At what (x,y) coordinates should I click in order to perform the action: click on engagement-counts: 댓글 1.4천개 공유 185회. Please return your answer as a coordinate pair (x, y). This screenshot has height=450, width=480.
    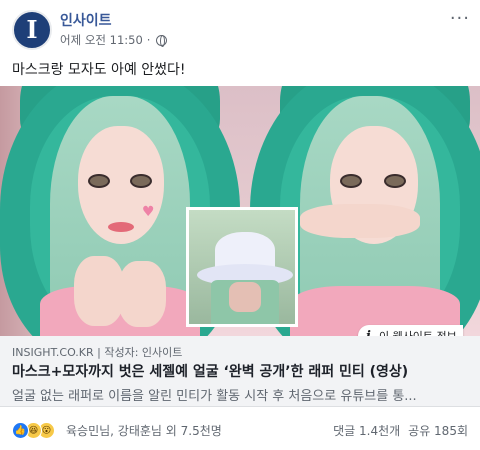
    Looking at the image, I should click on (400, 430).